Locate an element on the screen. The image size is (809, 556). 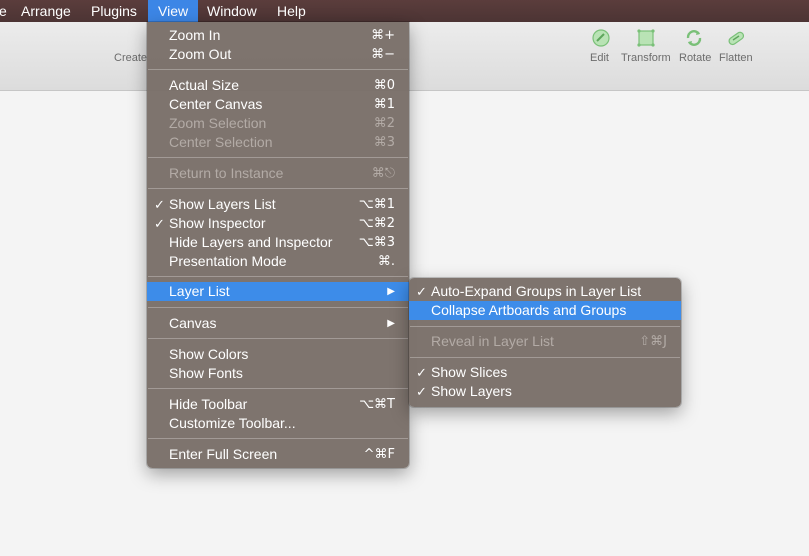
menu-item-presentation-mode: Presentation Mode ⌘. is located at coordinates (278, 261).